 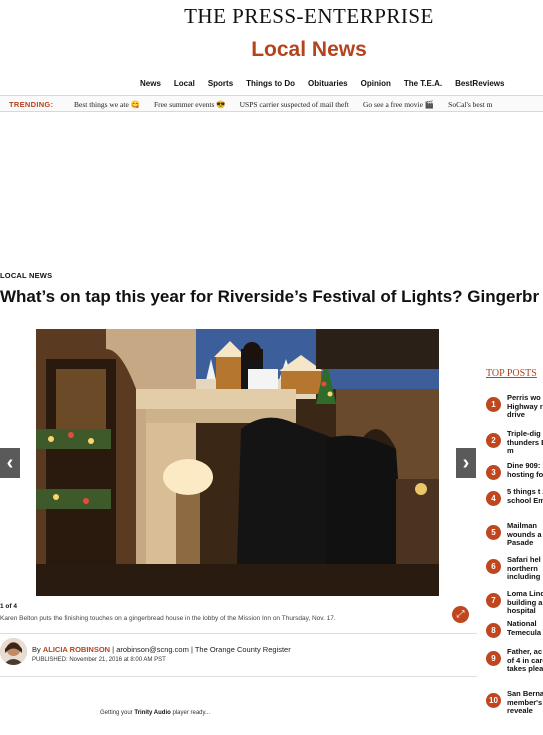 What do you see at coordinates (493, 440) in the screenshot?
I see `rank-badge: 2` at bounding box center [493, 440].